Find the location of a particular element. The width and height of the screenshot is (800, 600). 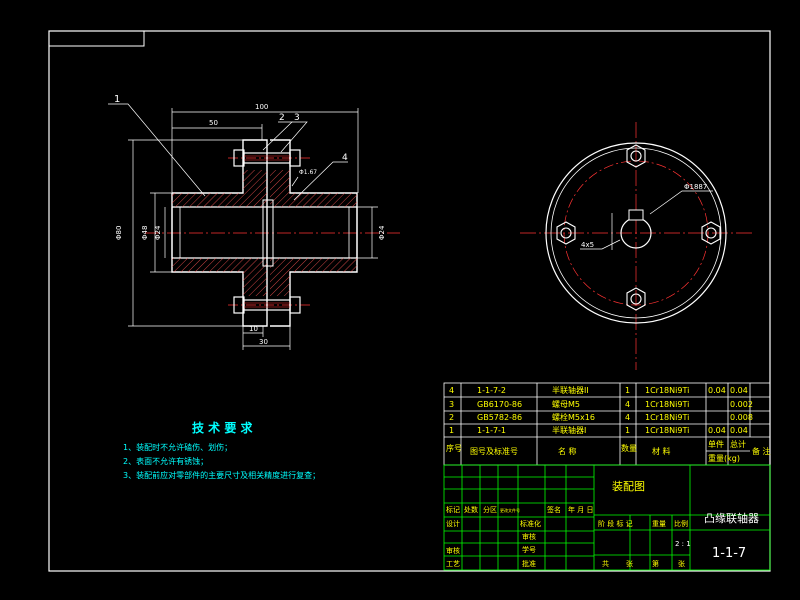

part-label-1: 1 is located at coordinates (117, 99).